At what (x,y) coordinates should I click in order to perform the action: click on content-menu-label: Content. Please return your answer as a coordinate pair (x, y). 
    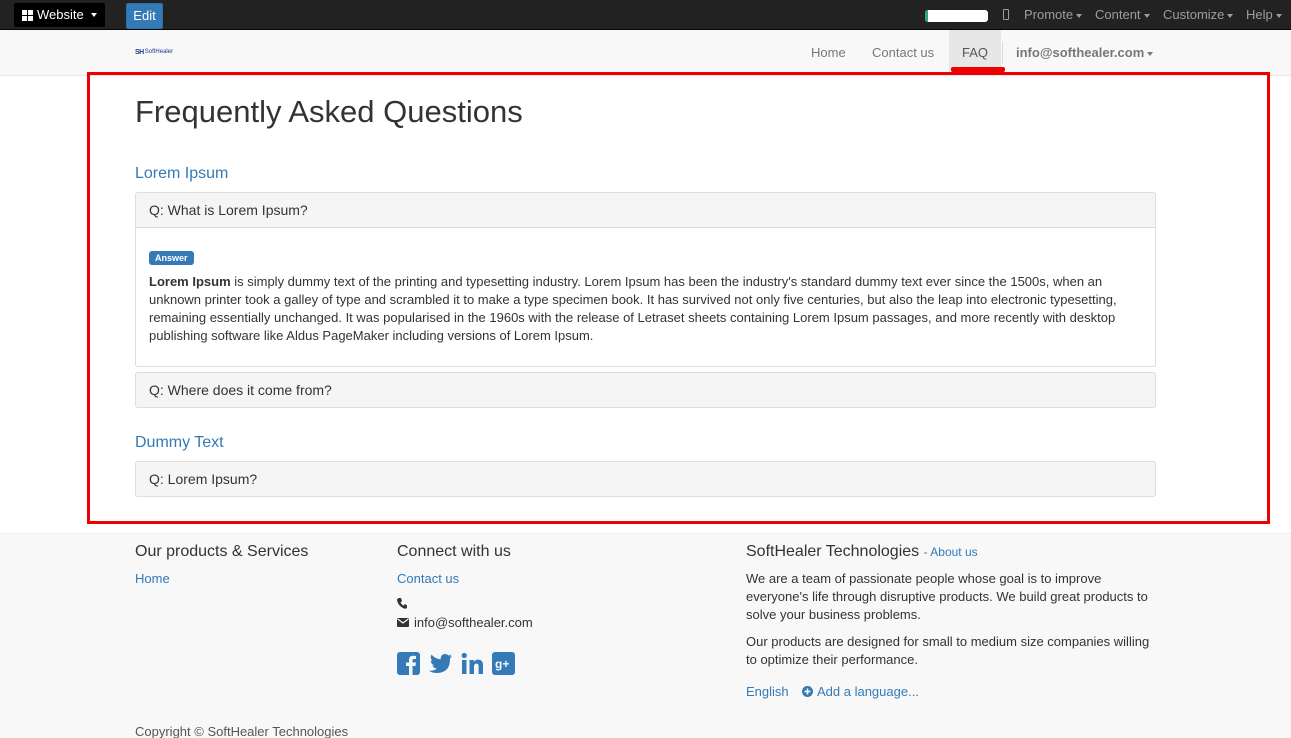
    Looking at the image, I should click on (1118, 14).